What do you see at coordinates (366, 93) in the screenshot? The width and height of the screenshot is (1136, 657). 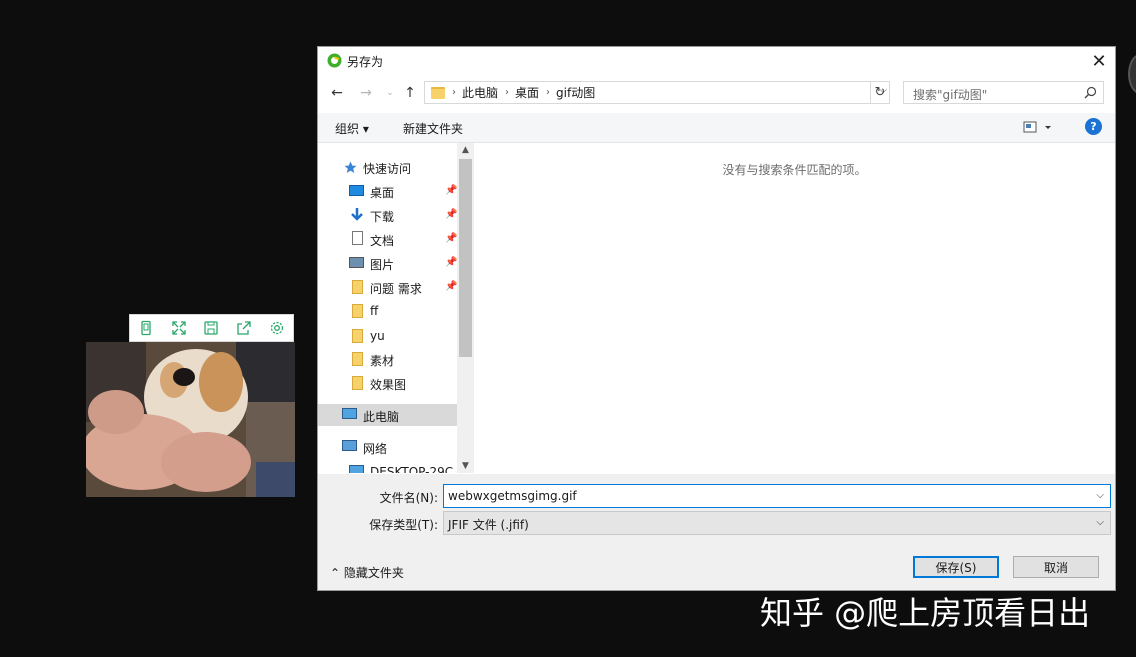 I see `forward-arrow-icon: →` at bounding box center [366, 93].